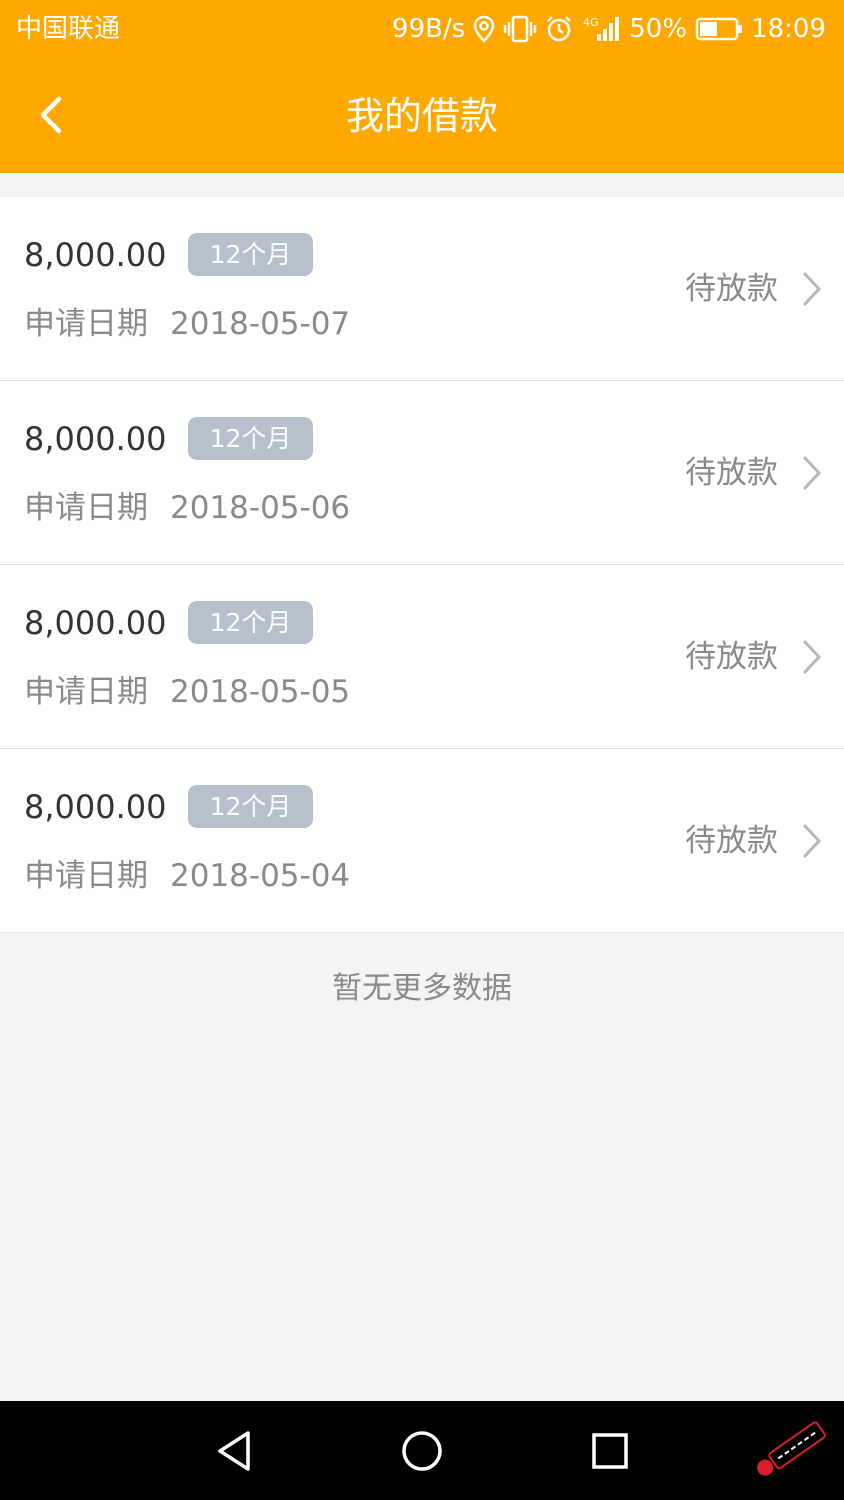 Image resolution: width=844 pixels, height=1500 pixels. I want to click on signal-icon: 4G, so click(601, 29).